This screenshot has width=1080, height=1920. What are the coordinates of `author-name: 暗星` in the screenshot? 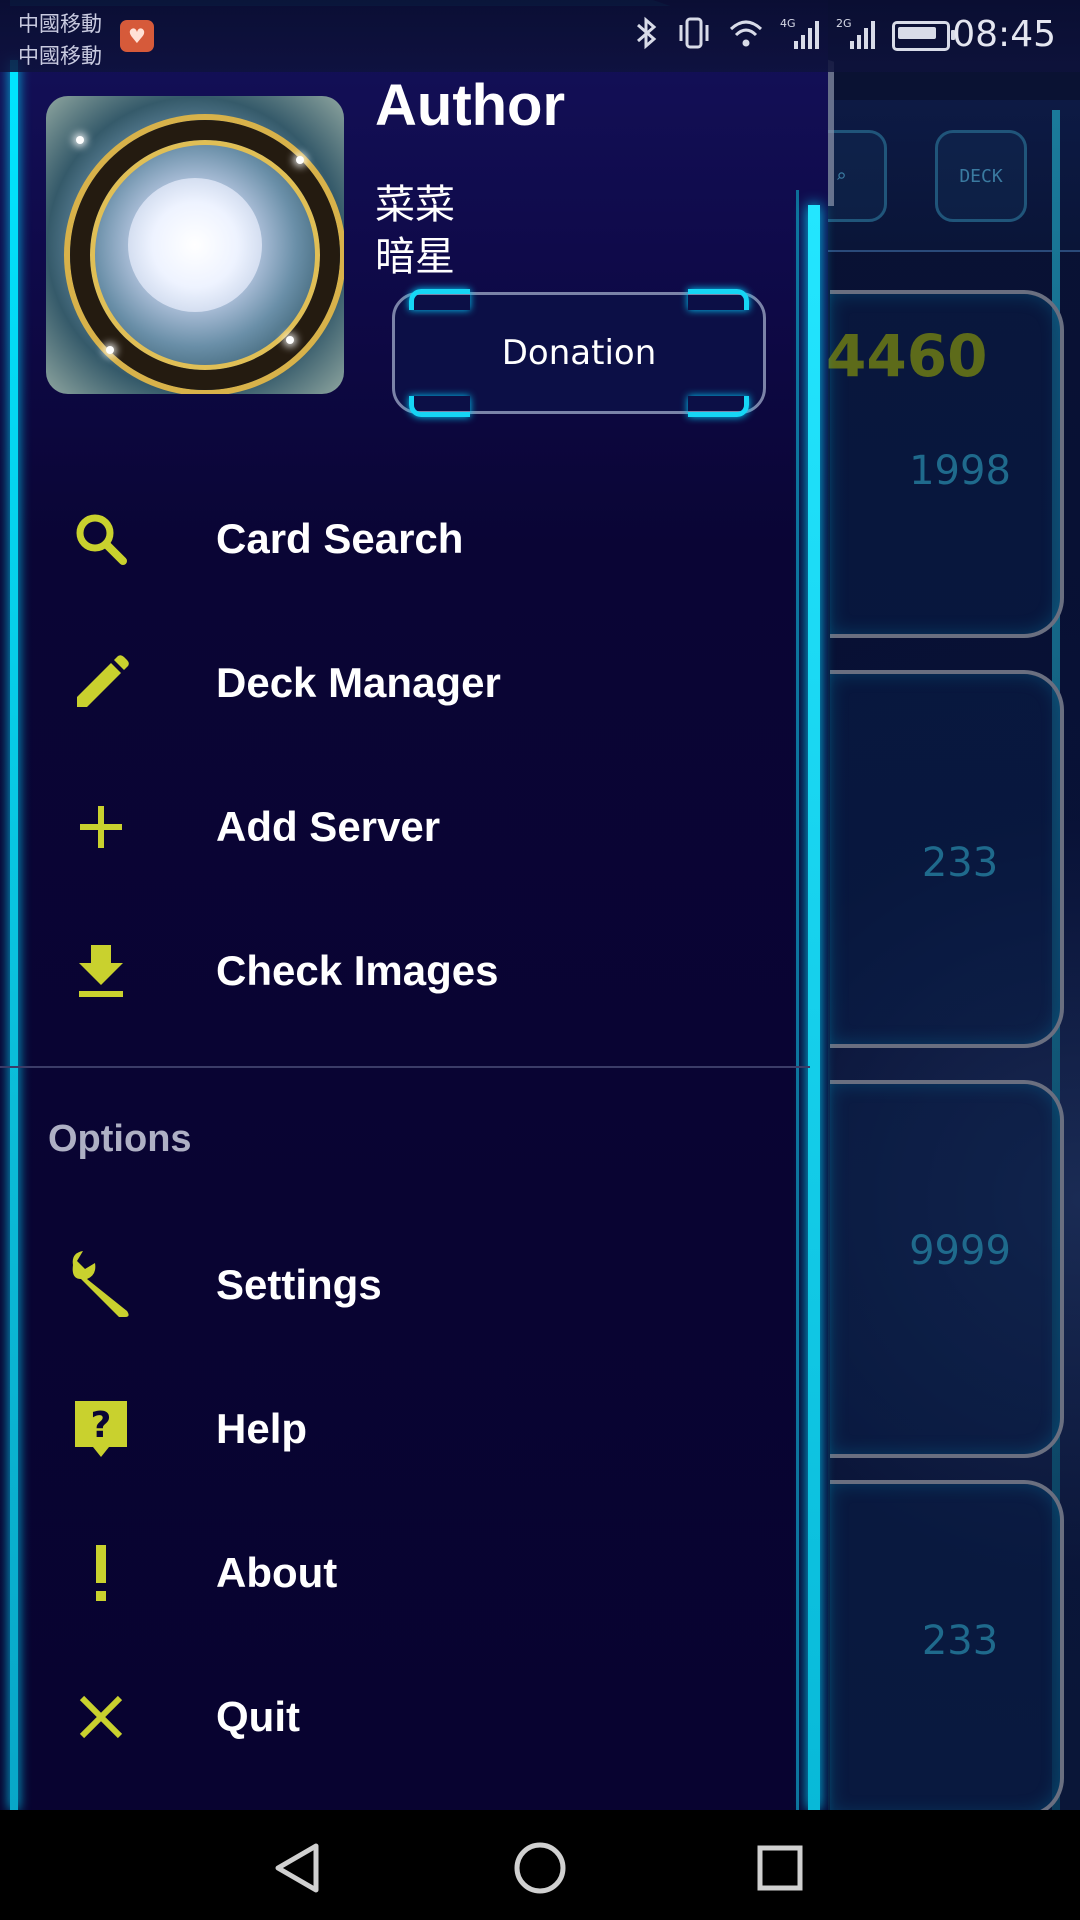 It's located at (415, 257).